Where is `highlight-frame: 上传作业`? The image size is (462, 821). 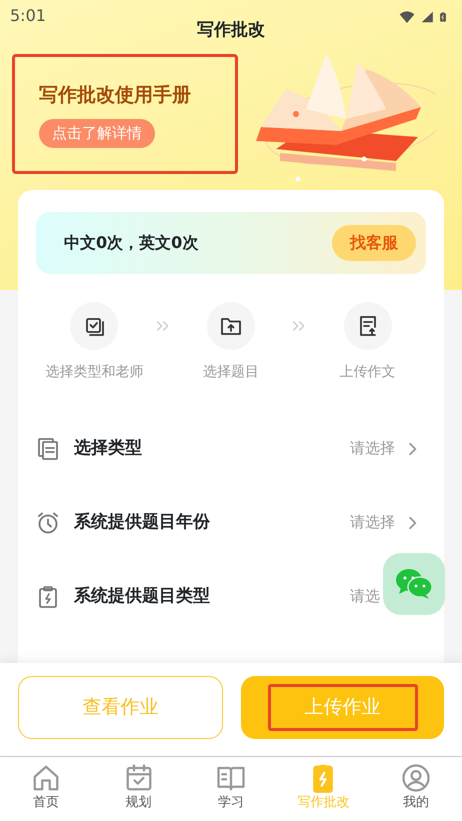
highlight-frame: 上传作业 is located at coordinates (343, 707).